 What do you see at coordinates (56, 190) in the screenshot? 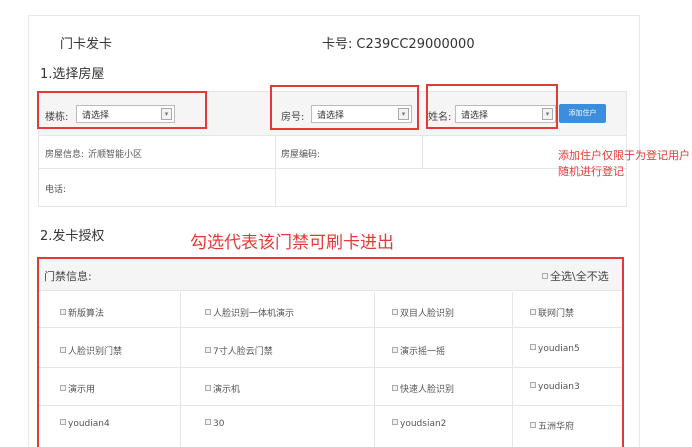
I see `phone-label: 电话:` at bounding box center [56, 190].